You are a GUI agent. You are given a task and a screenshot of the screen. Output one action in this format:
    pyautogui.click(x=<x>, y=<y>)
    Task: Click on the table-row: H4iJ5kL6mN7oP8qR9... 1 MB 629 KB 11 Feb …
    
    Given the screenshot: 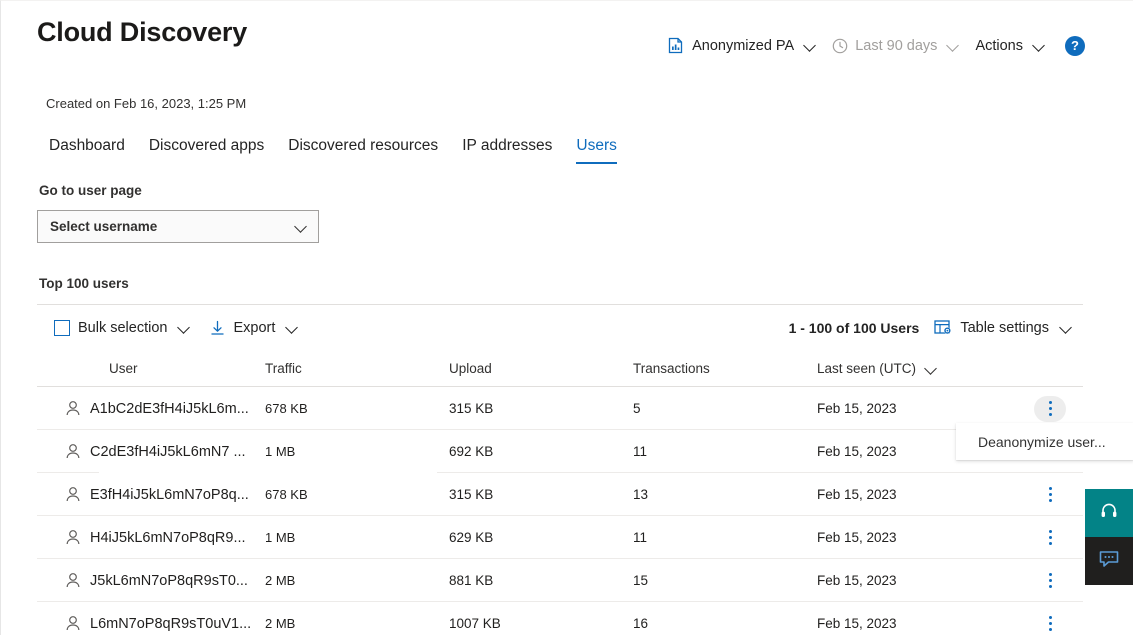 What is the action you would take?
    pyautogui.click(x=560, y=537)
    